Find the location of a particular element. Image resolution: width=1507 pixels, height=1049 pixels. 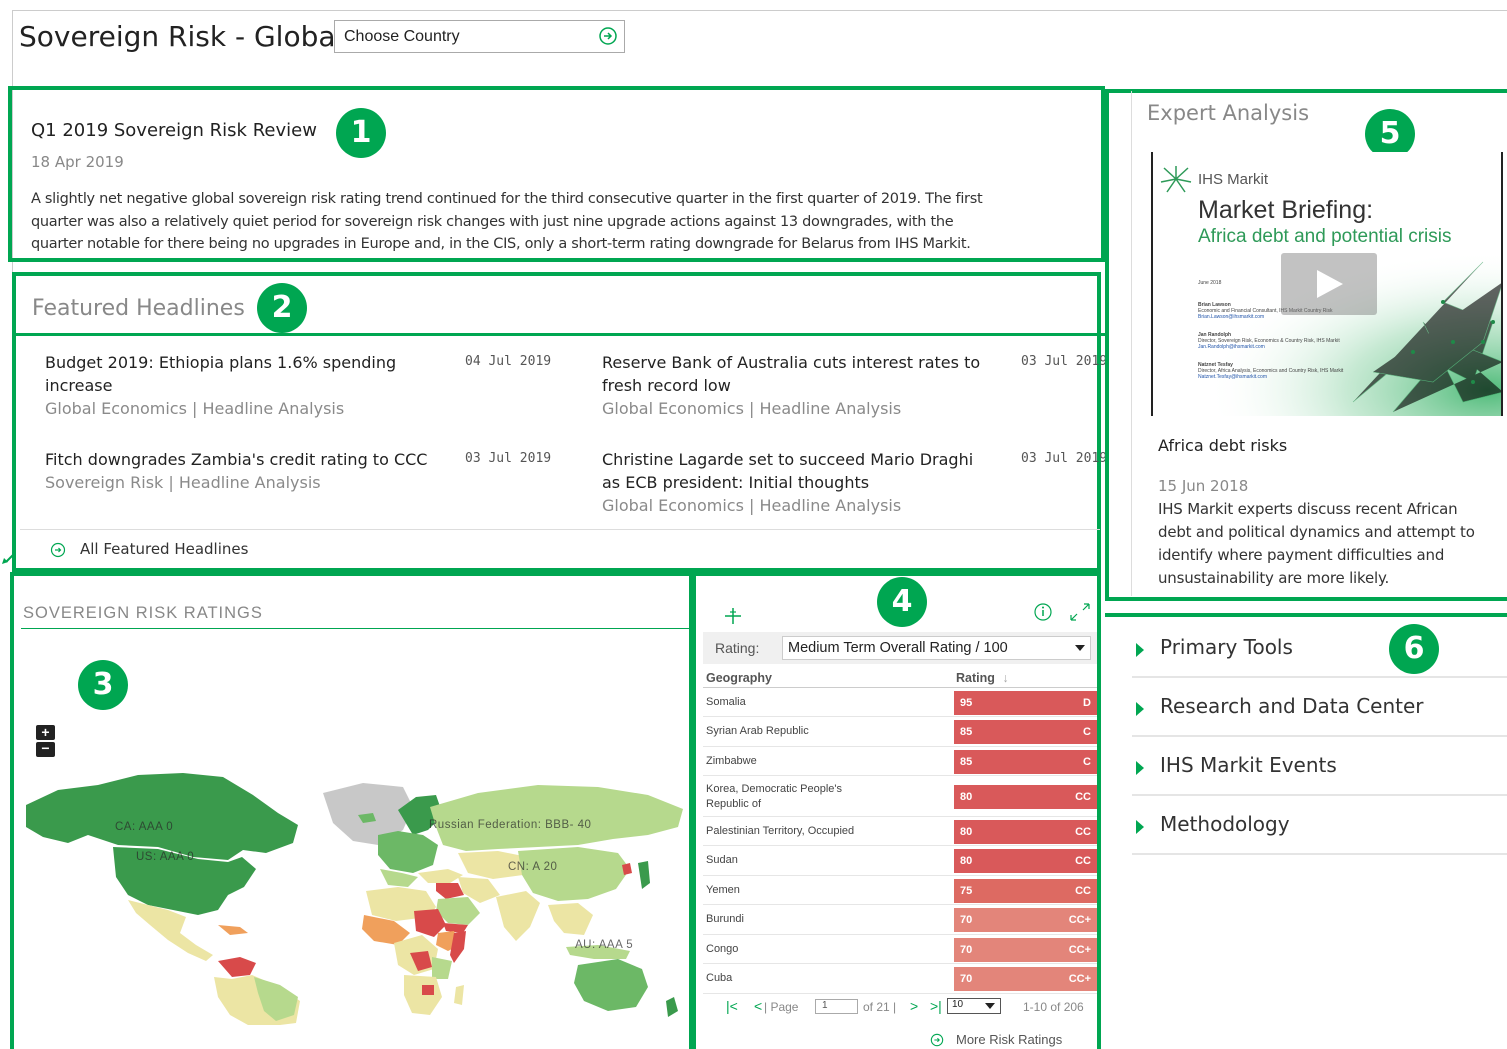

col-header-geography: Geography is located at coordinates (739, 678).